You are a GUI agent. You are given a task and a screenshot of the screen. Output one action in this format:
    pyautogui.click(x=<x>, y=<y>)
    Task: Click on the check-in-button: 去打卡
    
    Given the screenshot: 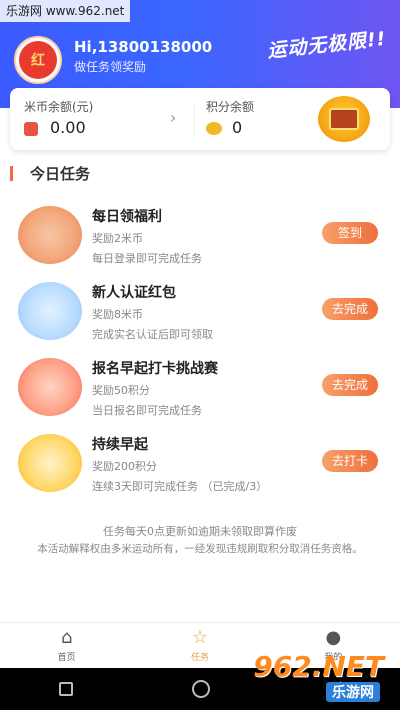 What is the action you would take?
    pyautogui.click(x=350, y=461)
    